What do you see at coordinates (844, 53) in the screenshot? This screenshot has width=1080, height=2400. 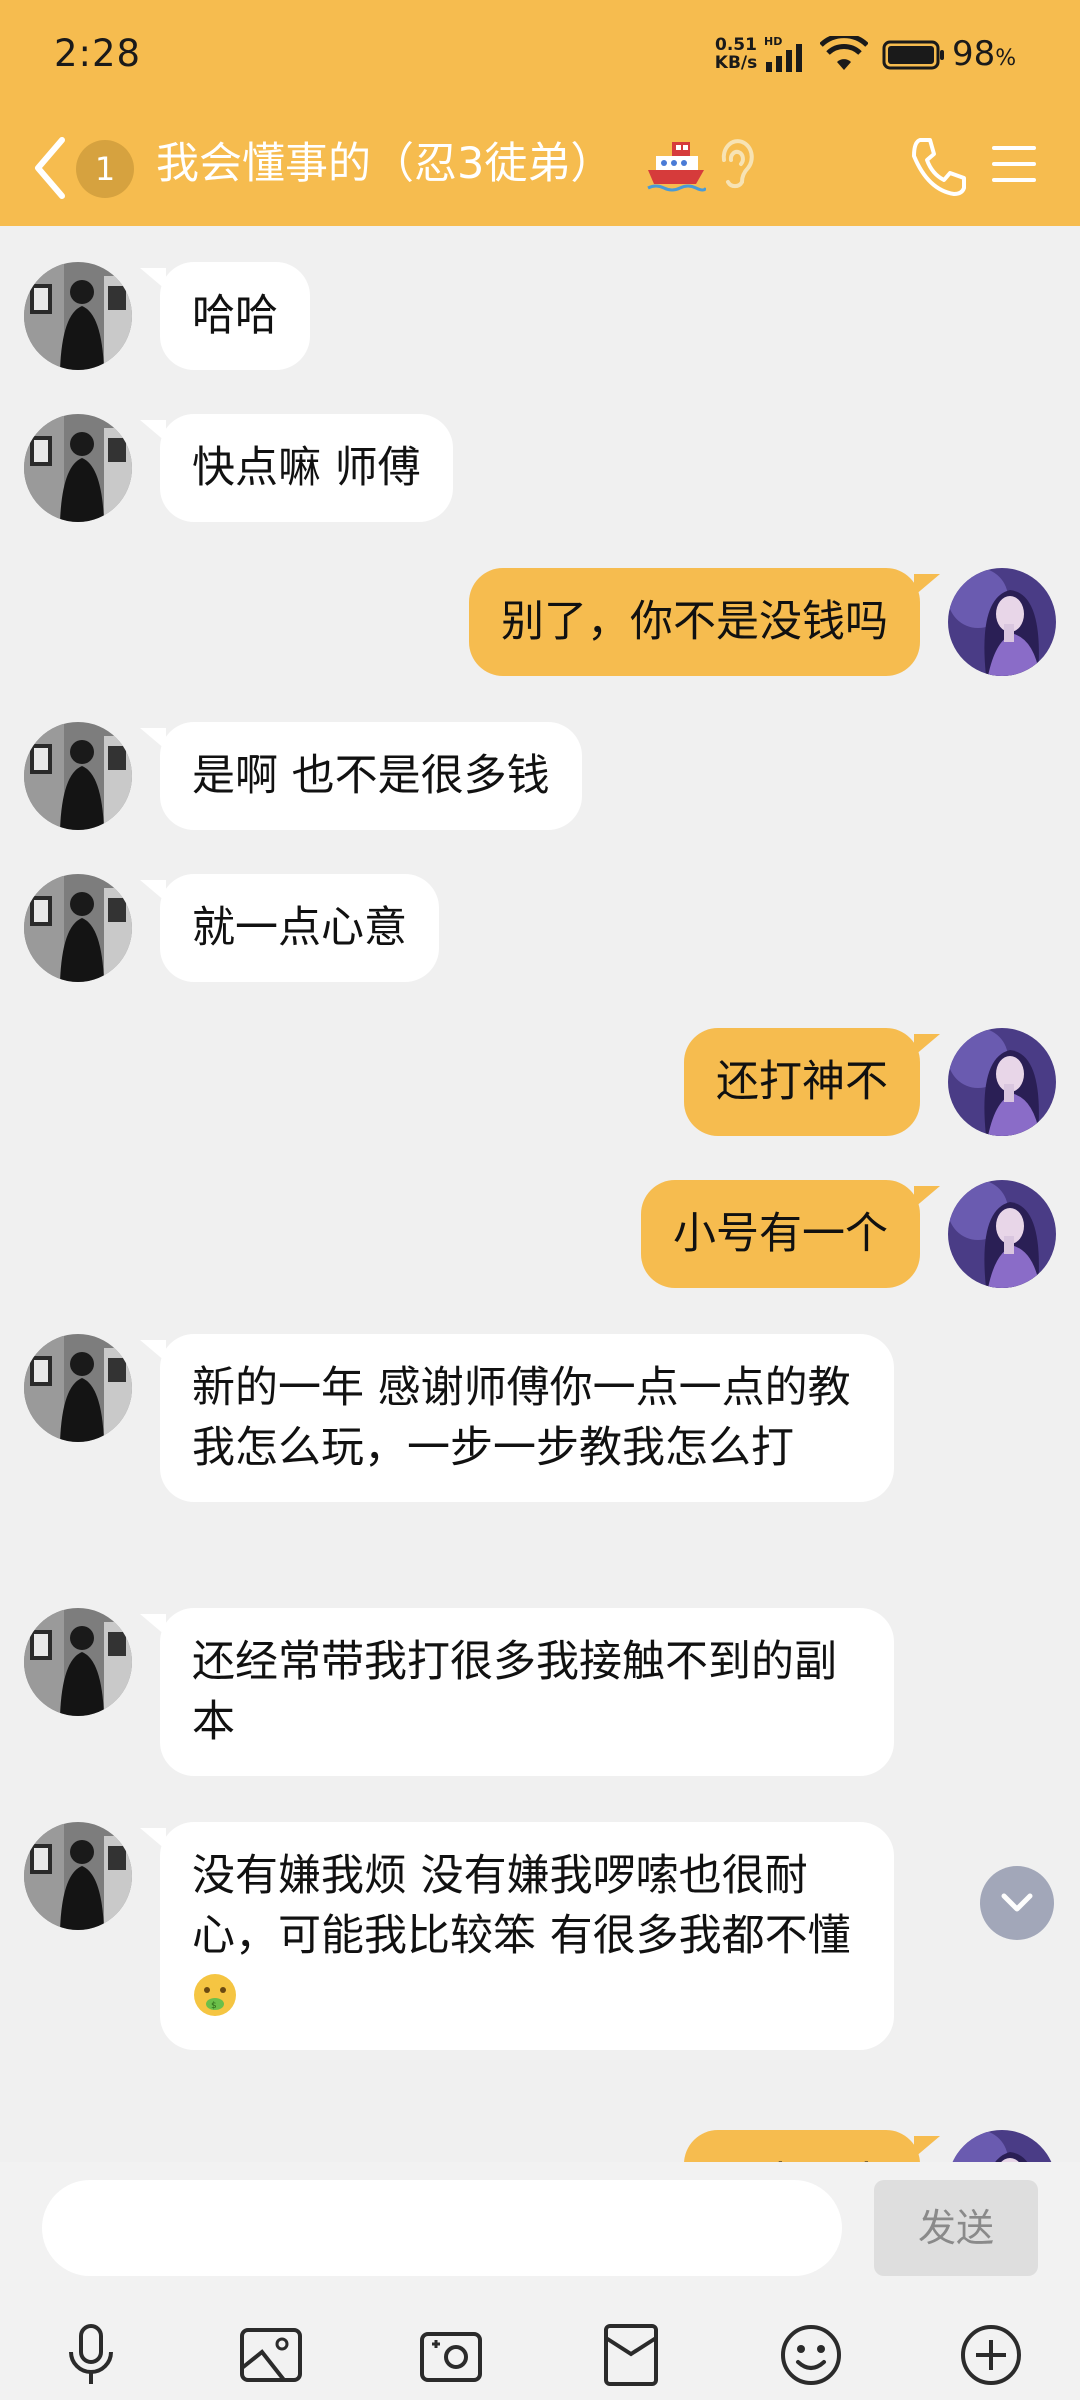 I see `wifi-icon` at bounding box center [844, 53].